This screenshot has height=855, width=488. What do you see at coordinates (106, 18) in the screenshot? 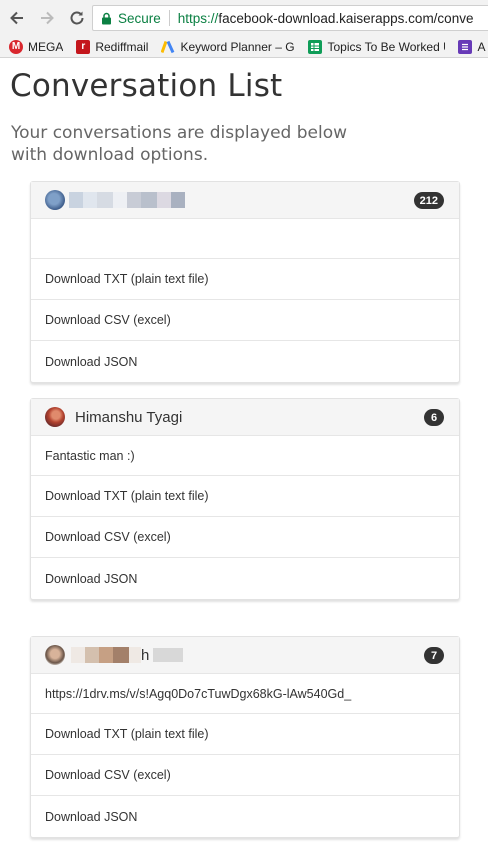
I see `lock-icon` at bounding box center [106, 18].